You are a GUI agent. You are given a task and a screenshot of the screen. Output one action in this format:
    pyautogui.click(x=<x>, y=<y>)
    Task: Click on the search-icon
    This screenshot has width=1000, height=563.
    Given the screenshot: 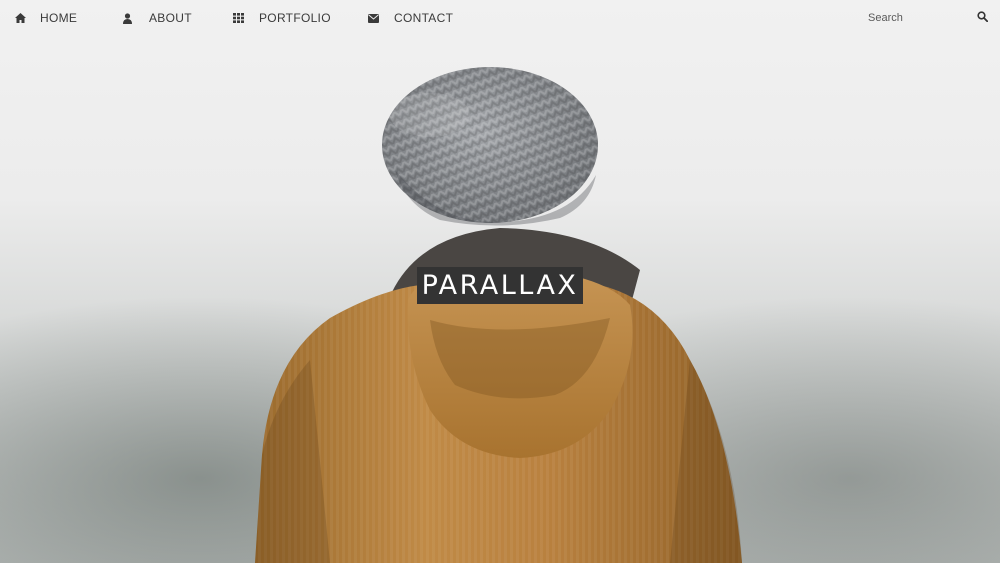 What is the action you would take?
    pyautogui.click(x=982, y=18)
    